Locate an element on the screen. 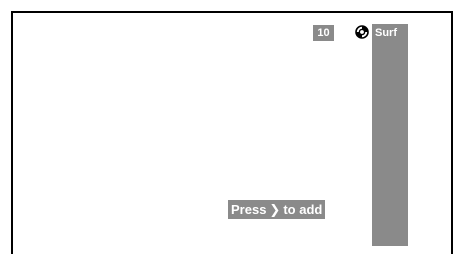 The image size is (467, 254). surf-label: Surf is located at coordinates (386, 33).